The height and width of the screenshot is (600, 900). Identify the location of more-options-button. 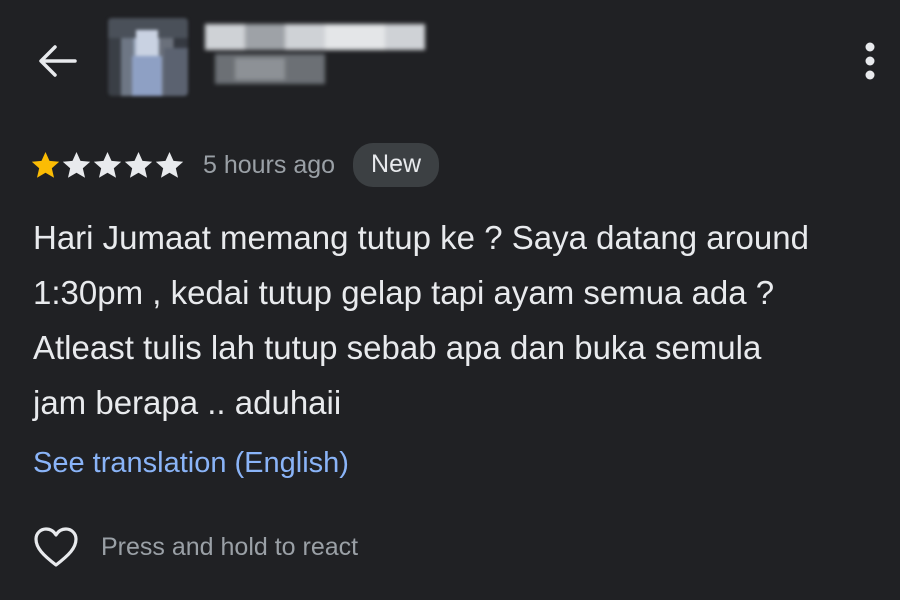
(870, 61).